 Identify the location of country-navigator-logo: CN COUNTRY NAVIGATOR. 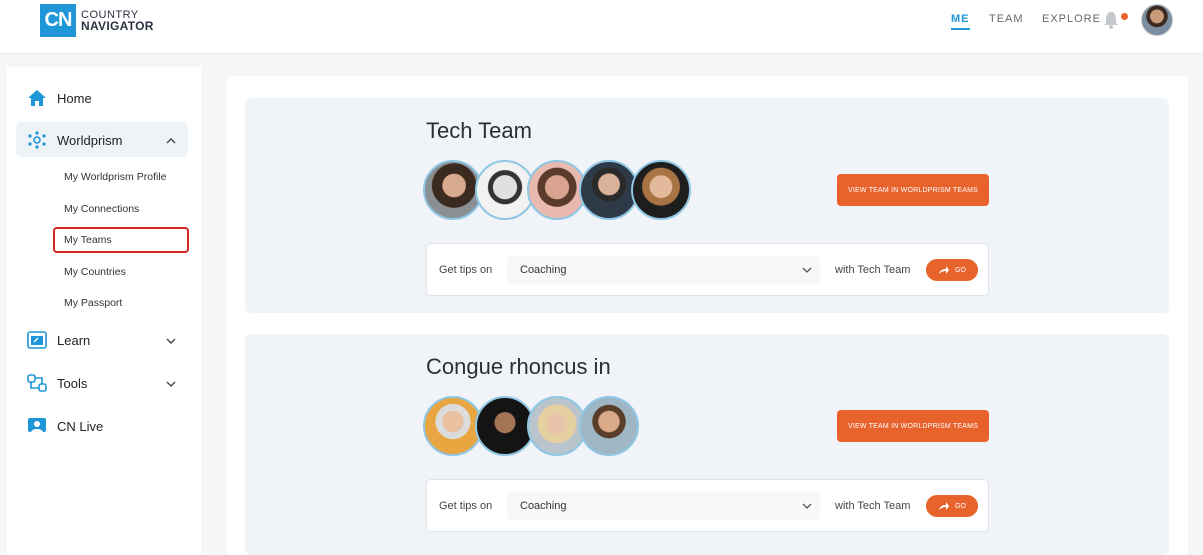
(97, 20).